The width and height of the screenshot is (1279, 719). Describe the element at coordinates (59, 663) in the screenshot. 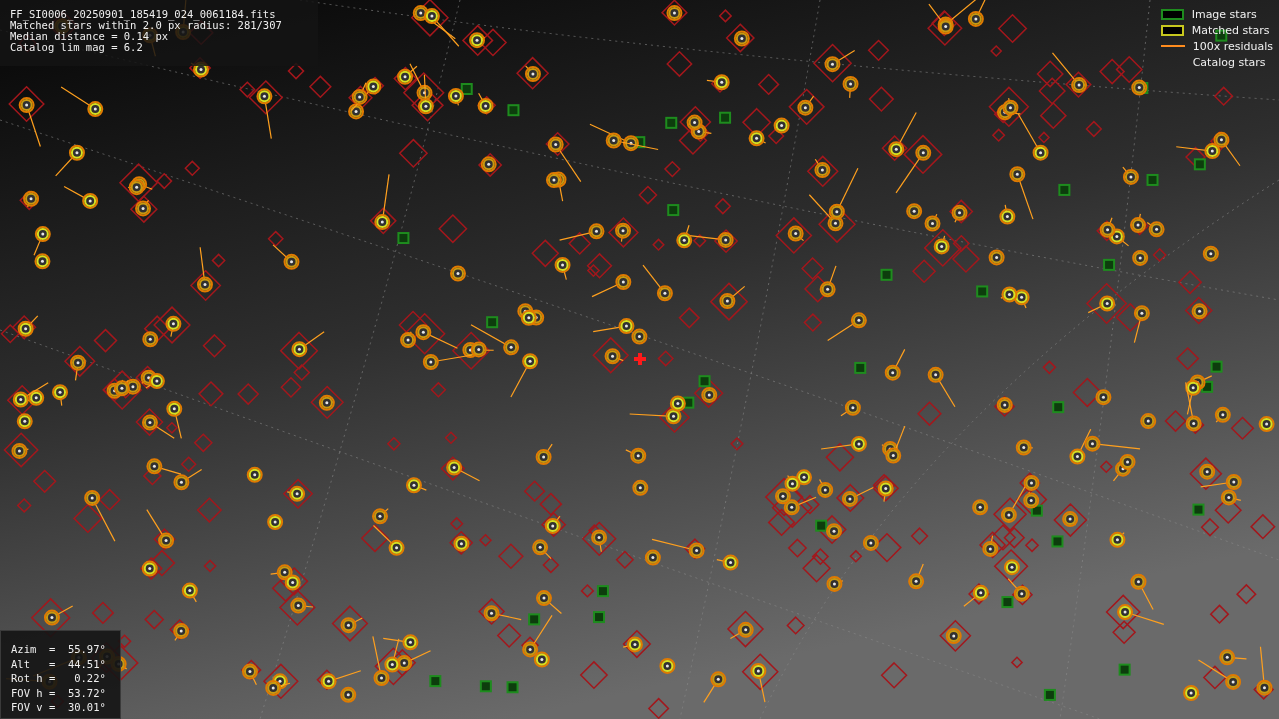

I see `pointing-value: Alt = 44.51°` at that location.